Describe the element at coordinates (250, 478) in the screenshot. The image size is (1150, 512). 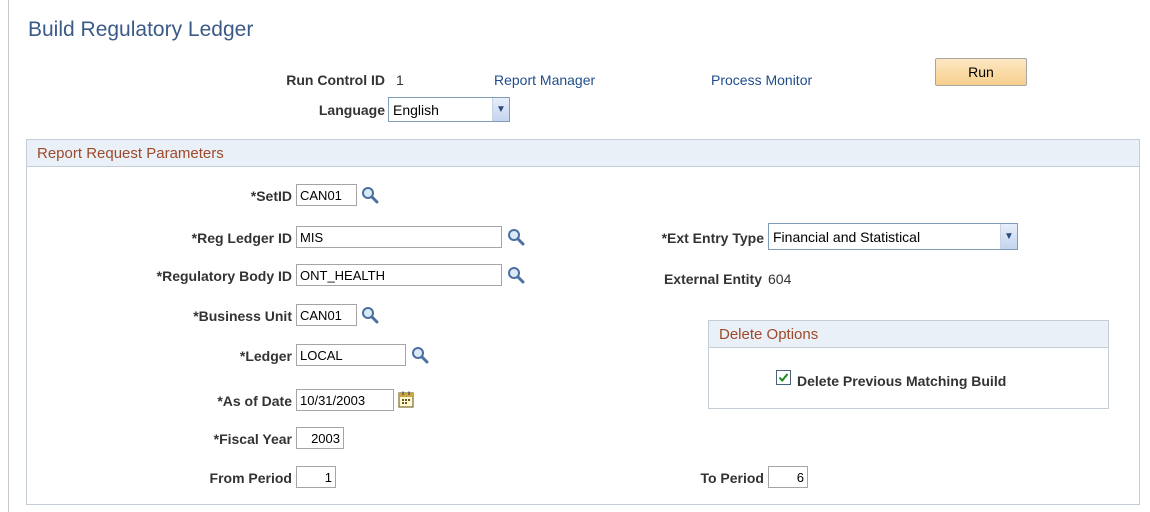
I see `from-period-label: From Period` at that location.